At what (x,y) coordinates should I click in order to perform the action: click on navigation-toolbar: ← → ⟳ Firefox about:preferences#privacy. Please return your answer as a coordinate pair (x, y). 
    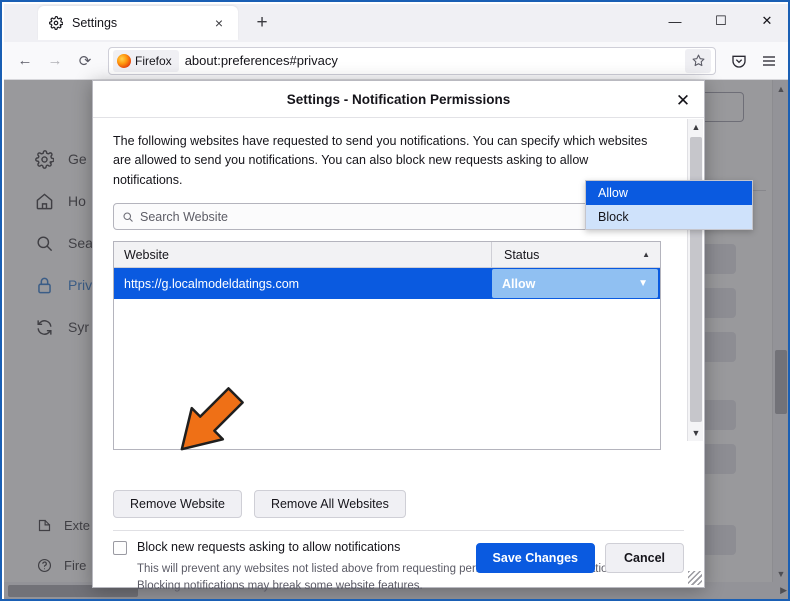
    Looking at the image, I should click on (396, 61).